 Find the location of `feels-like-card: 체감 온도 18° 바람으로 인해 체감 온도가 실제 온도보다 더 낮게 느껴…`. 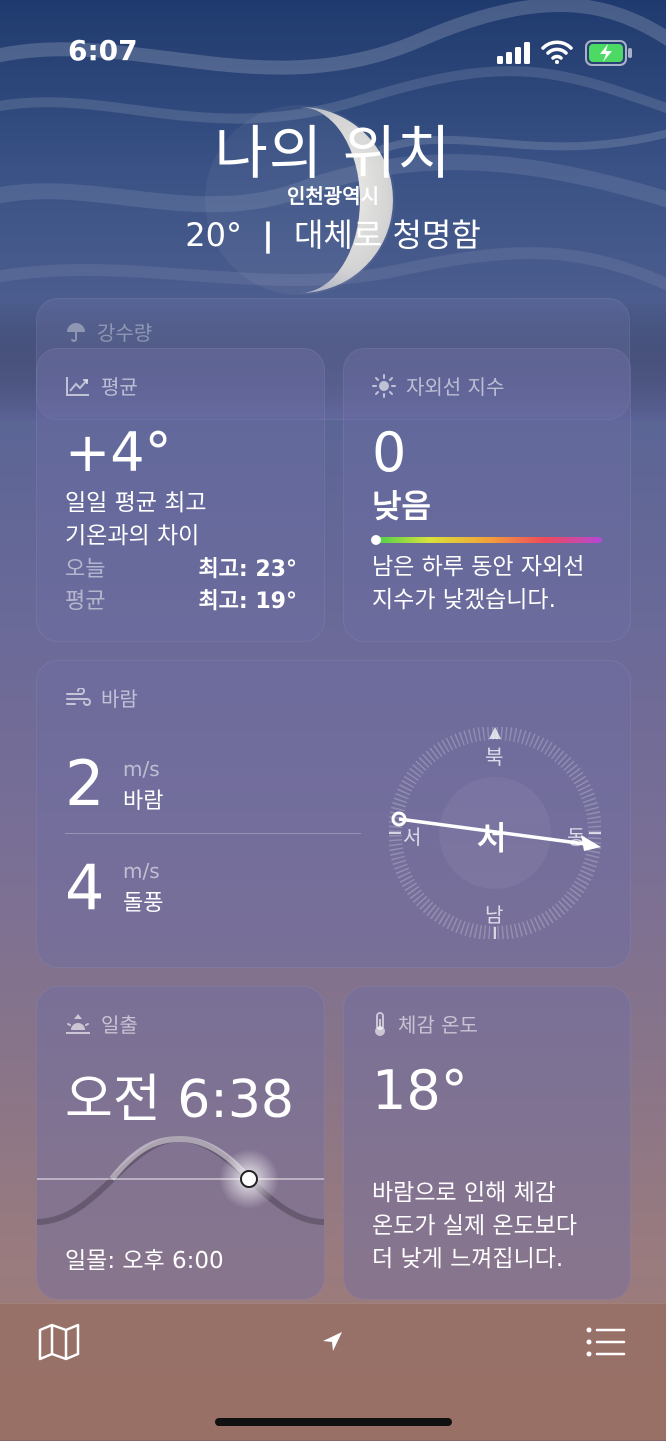

feels-like-card: 체감 온도 18° 바람으로 인해 체감 온도가 실제 온도보다 더 낮게 느껴… is located at coordinates (487, 1143).